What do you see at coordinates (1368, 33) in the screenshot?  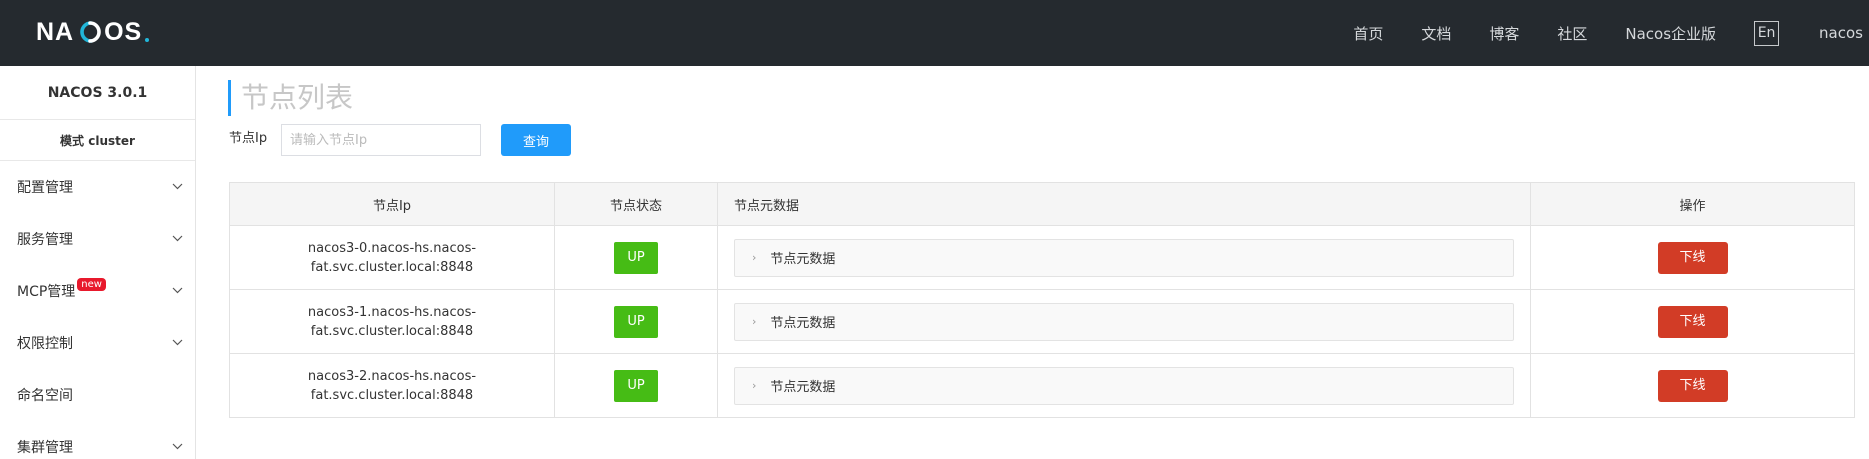 I see `nav-home: 首页` at bounding box center [1368, 33].